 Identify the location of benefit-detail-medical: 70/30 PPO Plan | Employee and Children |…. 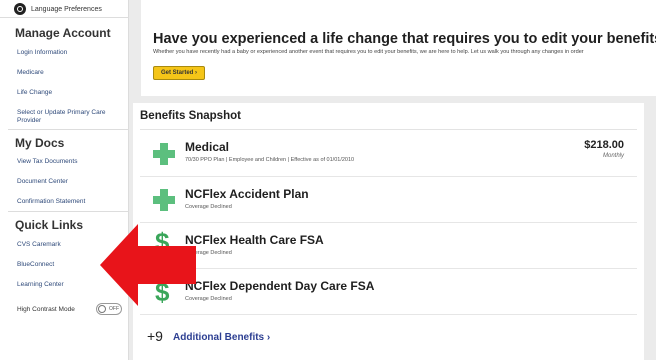
(270, 160).